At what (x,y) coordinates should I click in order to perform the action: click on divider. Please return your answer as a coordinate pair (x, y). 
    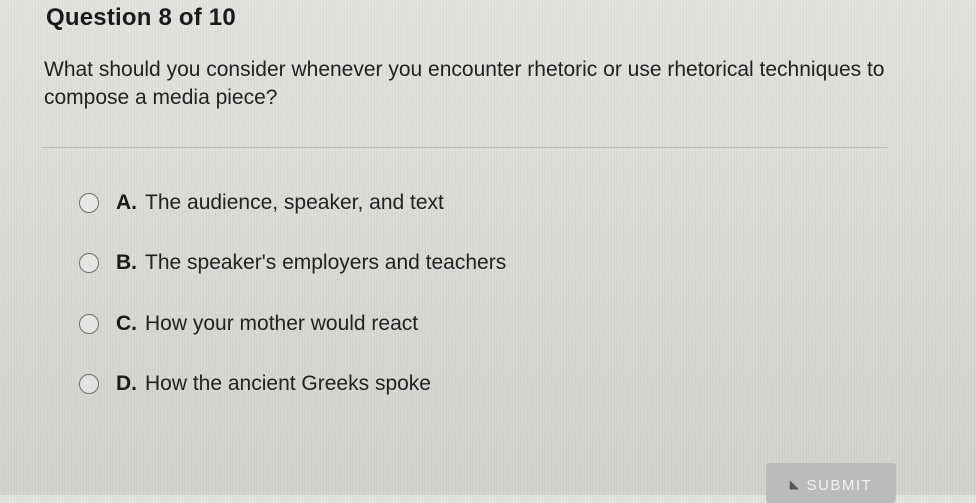
    Looking at the image, I should click on (464, 147).